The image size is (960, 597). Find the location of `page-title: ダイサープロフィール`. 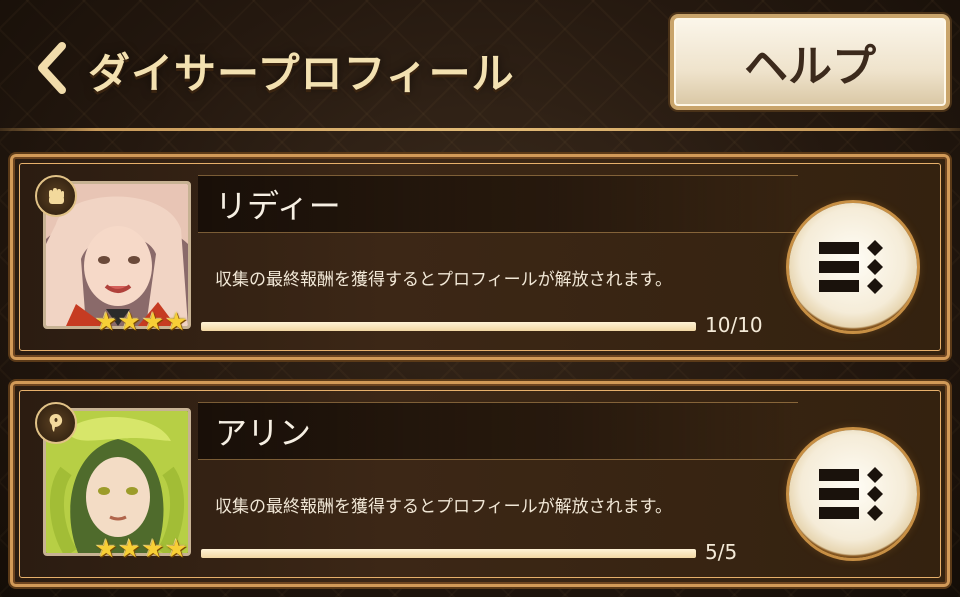

page-title: ダイサープロフィール is located at coordinates (301, 73).